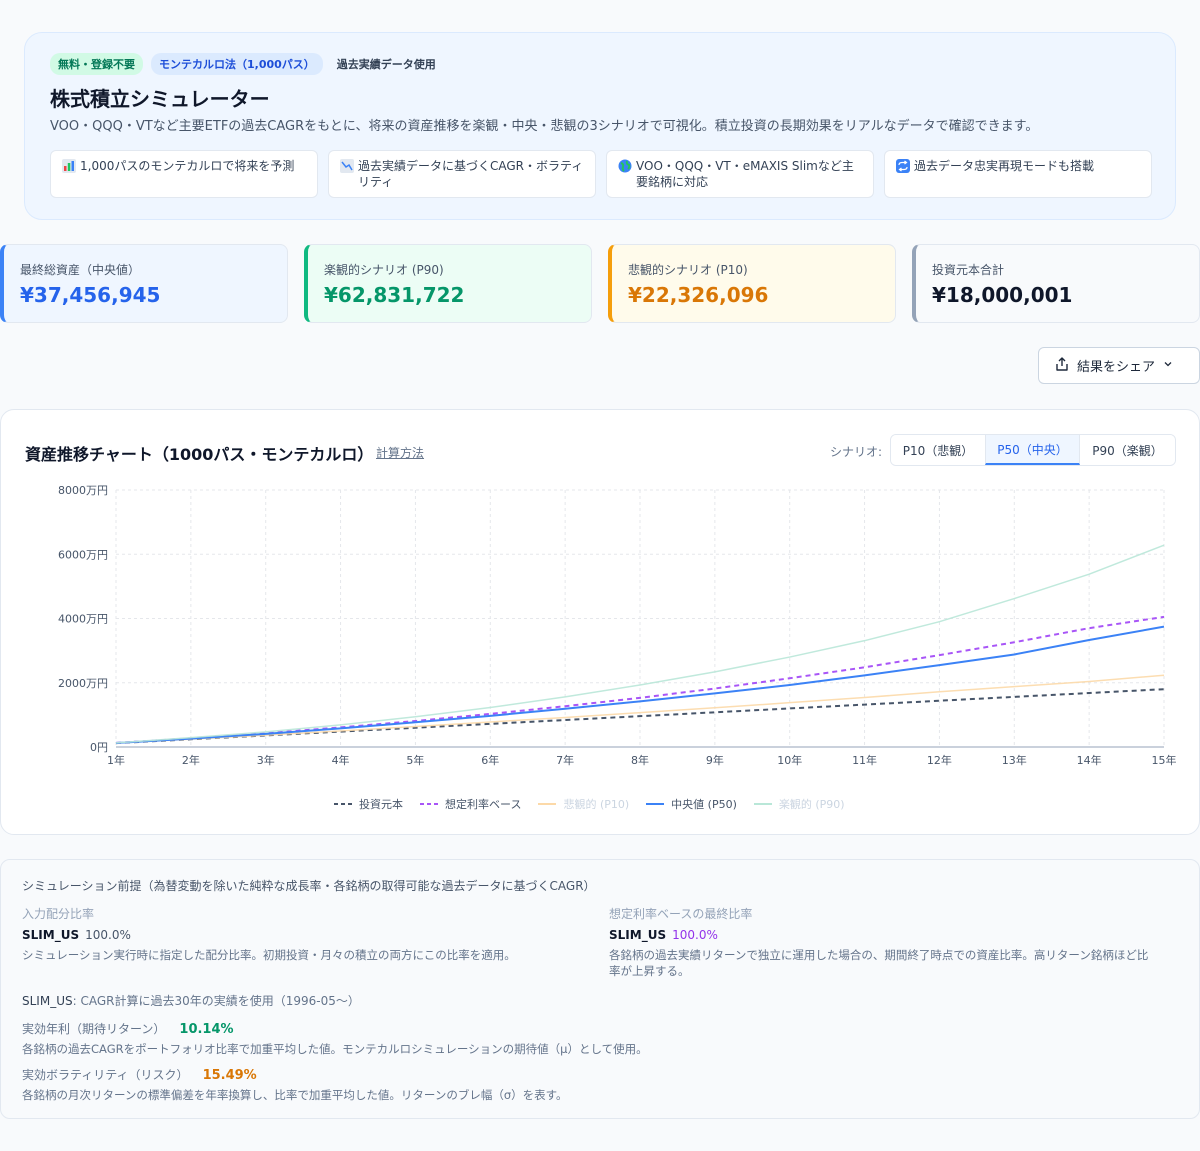 This screenshot has width=1200, height=1151. Describe the element at coordinates (68, 166) in the screenshot. I see `bar-chart-icon` at that location.